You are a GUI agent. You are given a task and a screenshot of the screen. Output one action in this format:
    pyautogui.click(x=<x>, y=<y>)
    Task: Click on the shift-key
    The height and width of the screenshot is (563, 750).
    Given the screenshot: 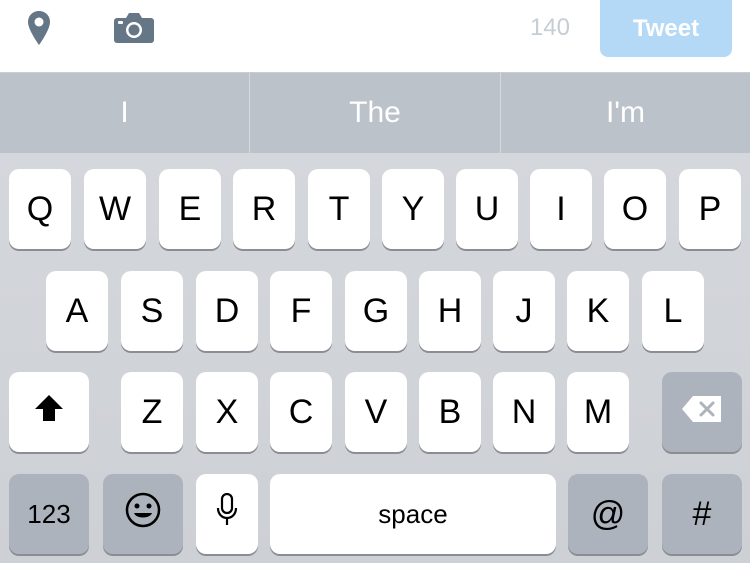 What is the action you would take?
    pyautogui.click(x=49, y=412)
    